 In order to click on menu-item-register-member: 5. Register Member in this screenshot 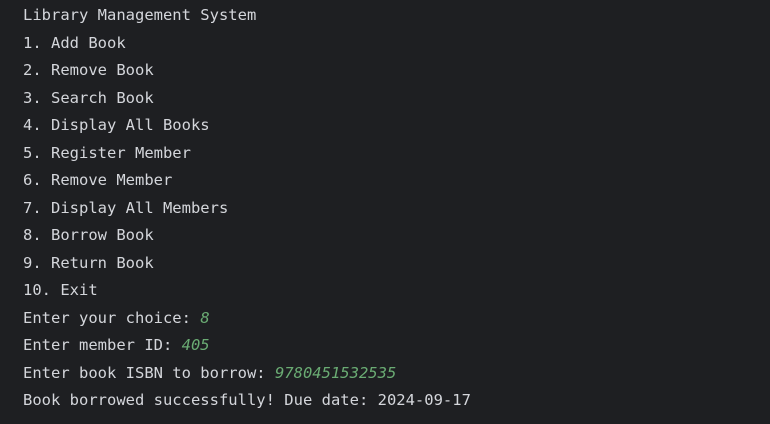, I will do `click(107, 152)`.